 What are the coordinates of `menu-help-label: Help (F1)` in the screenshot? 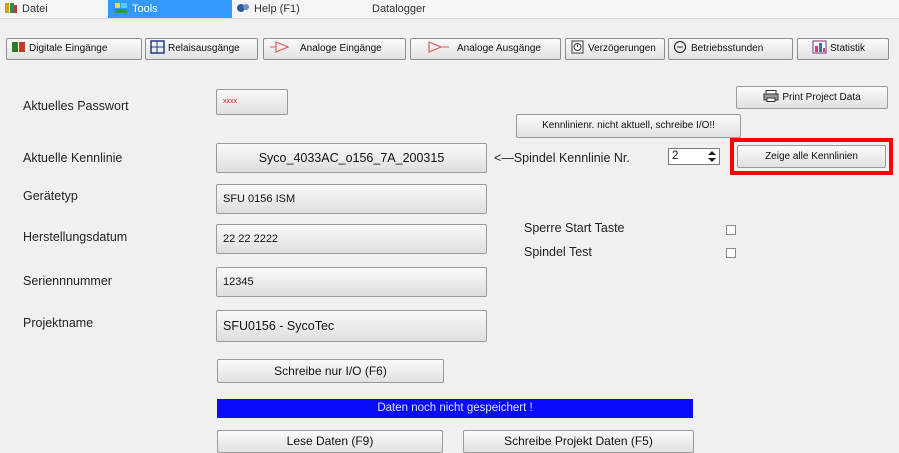 It's located at (277, 9).